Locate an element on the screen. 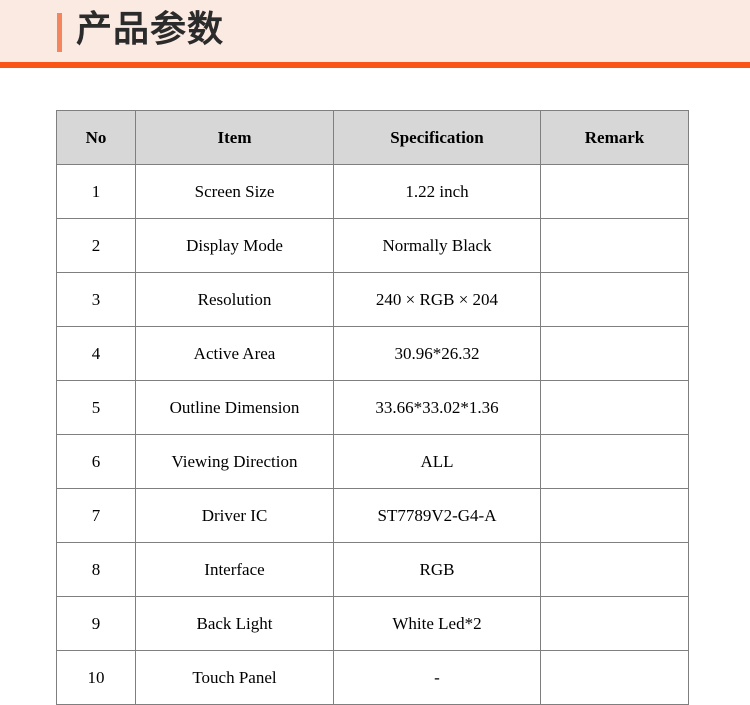  cell-item: Interface is located at coordinates (234, 569).